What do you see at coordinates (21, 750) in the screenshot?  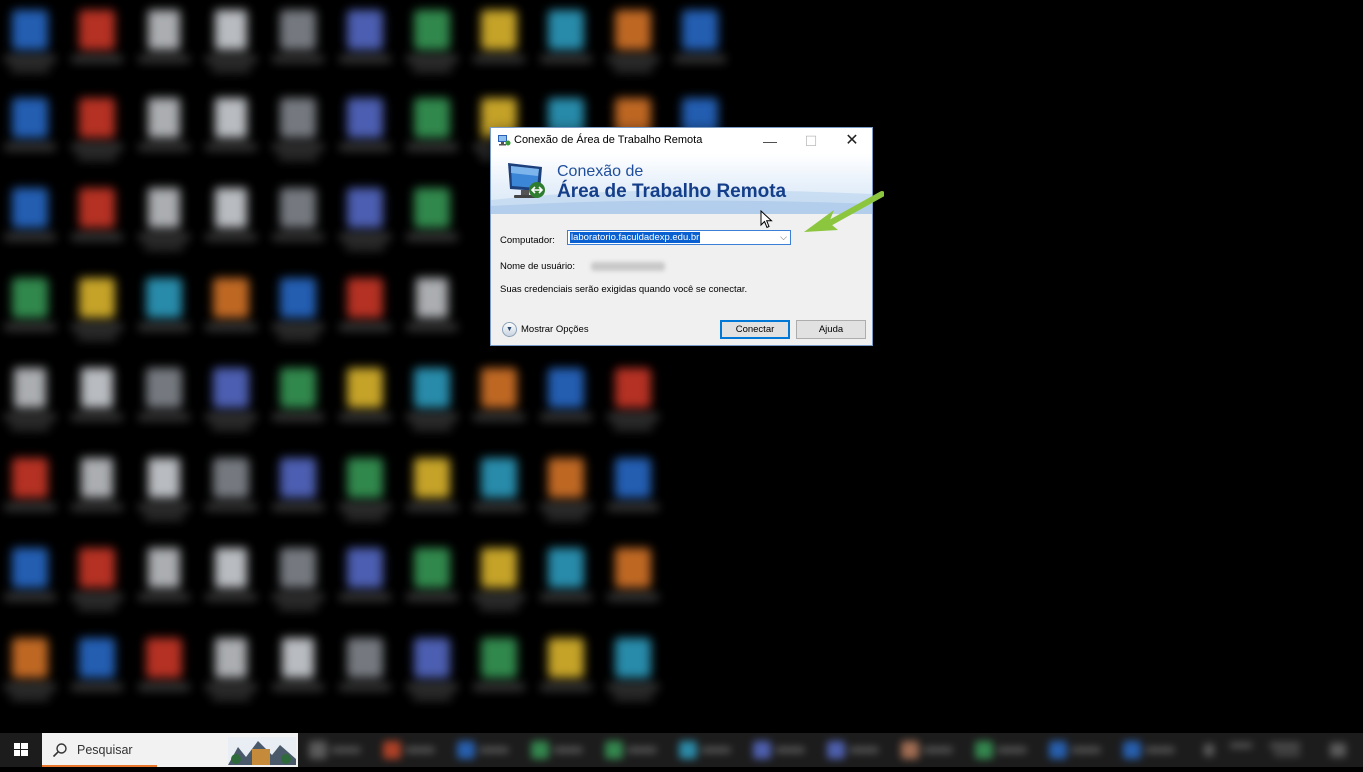 I see `start-button` at bounding box center [21, 750].